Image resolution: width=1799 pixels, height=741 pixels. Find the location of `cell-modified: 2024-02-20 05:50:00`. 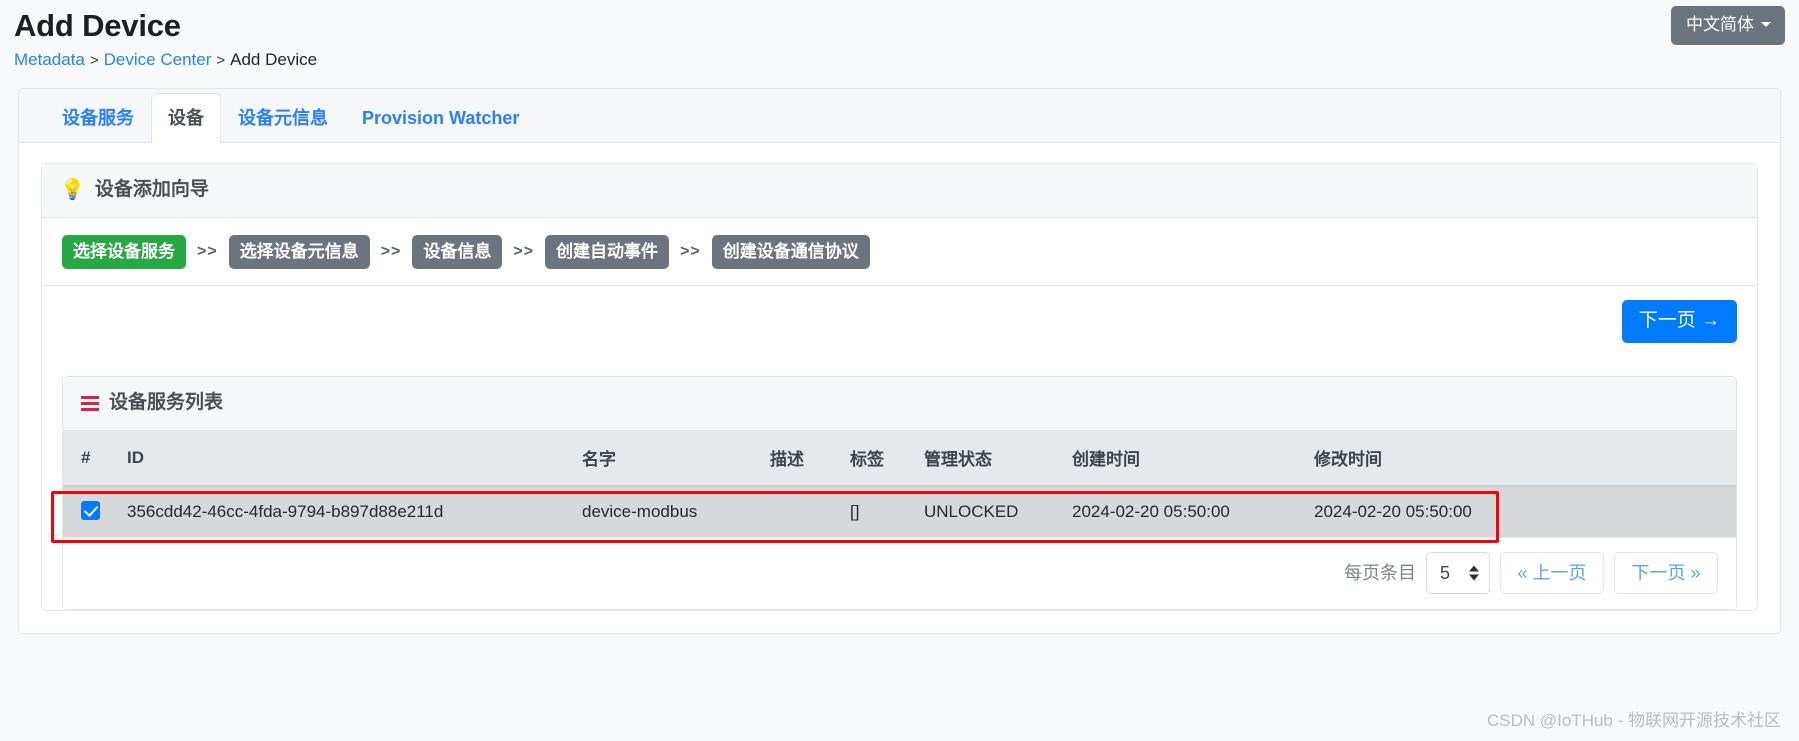

cell-modified: 2024-02-20 05:50:00 is located at coordinates (1520, 511).